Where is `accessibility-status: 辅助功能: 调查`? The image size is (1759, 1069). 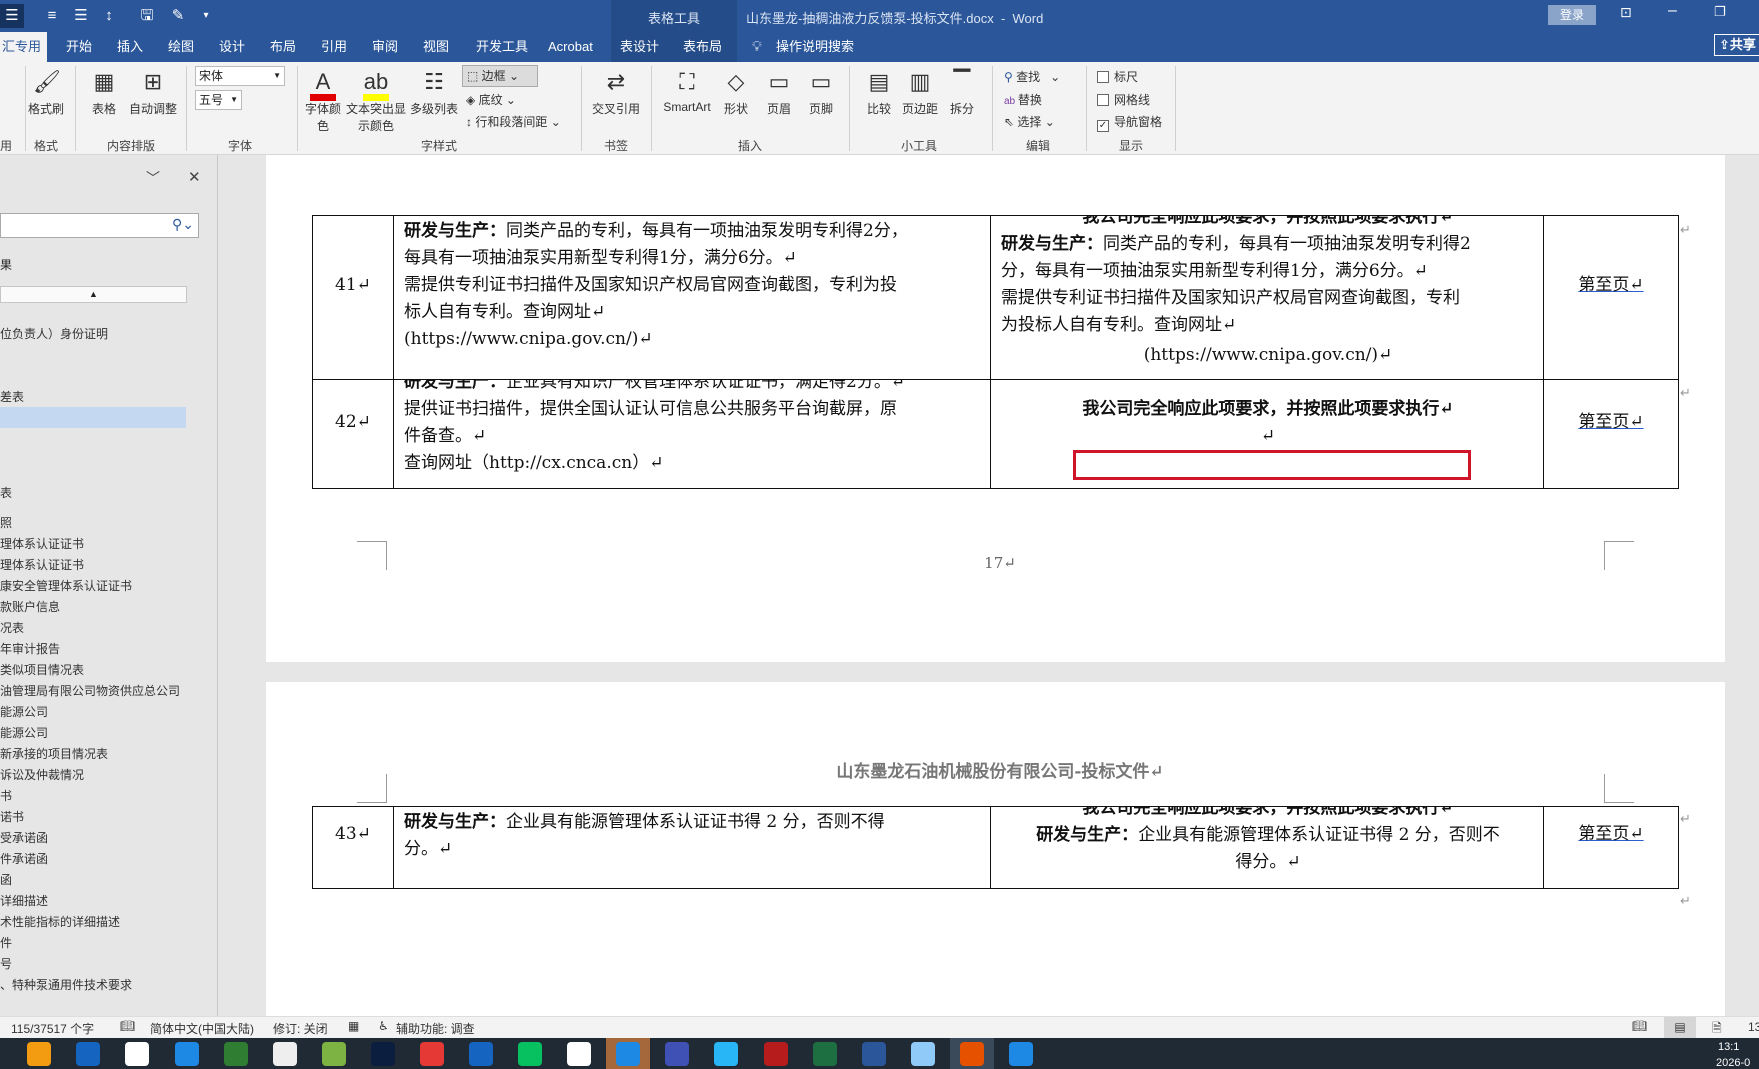
accessibility-status: 辅助功能: 调查 is located at coordinates (435, 1028).